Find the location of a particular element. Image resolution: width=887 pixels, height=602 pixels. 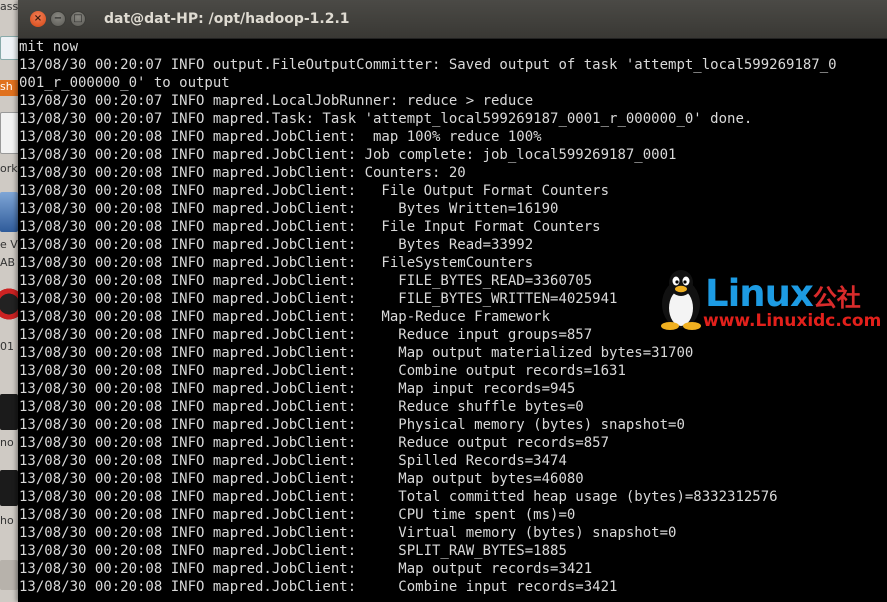

desktop-app-icon is located at coordinates (10, 133).